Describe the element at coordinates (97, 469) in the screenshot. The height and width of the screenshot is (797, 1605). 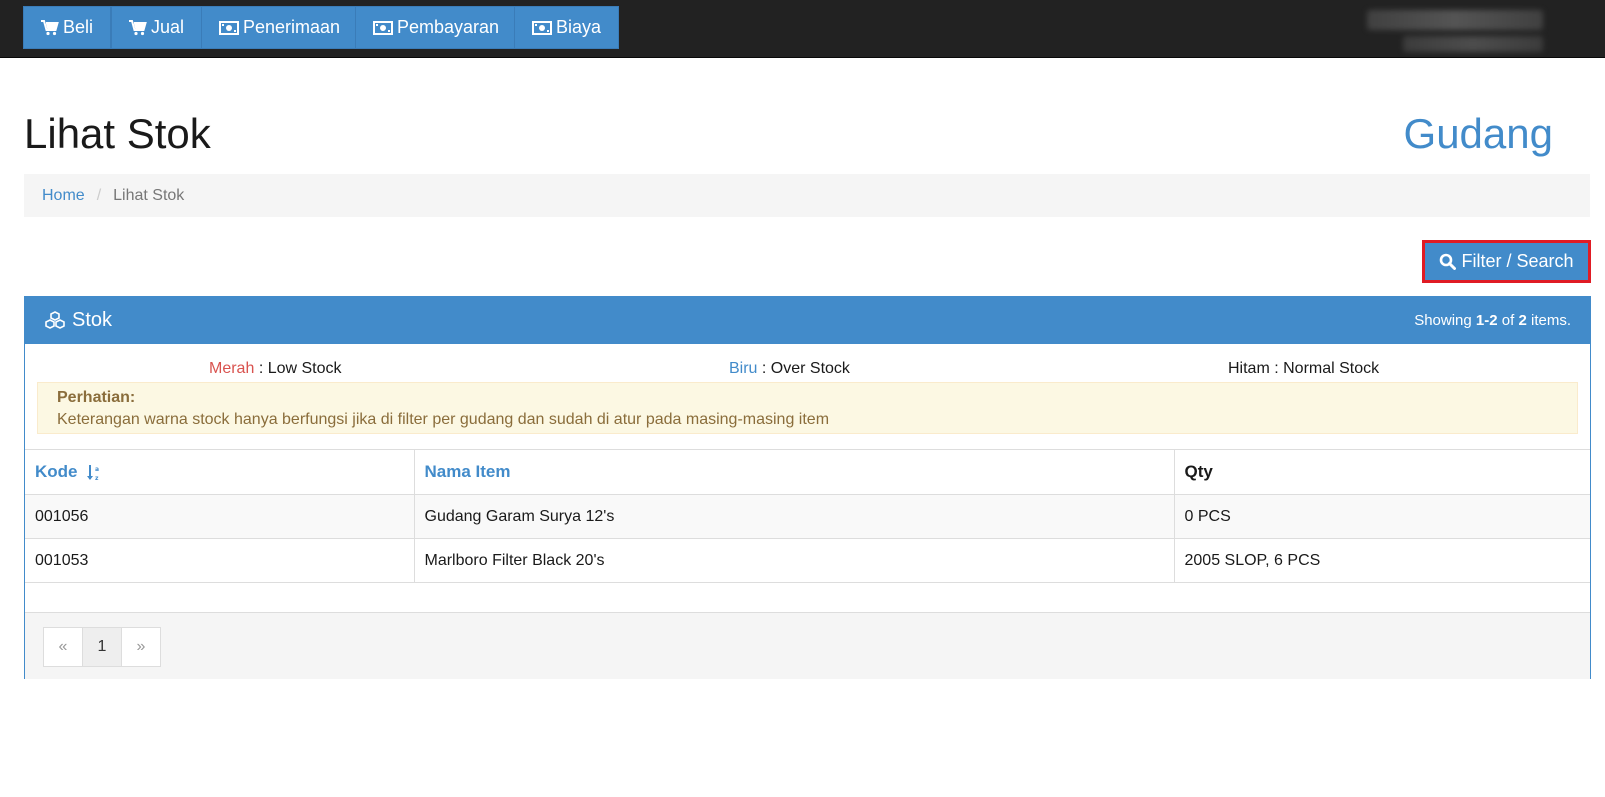
I see `svg-text: a` at that location.